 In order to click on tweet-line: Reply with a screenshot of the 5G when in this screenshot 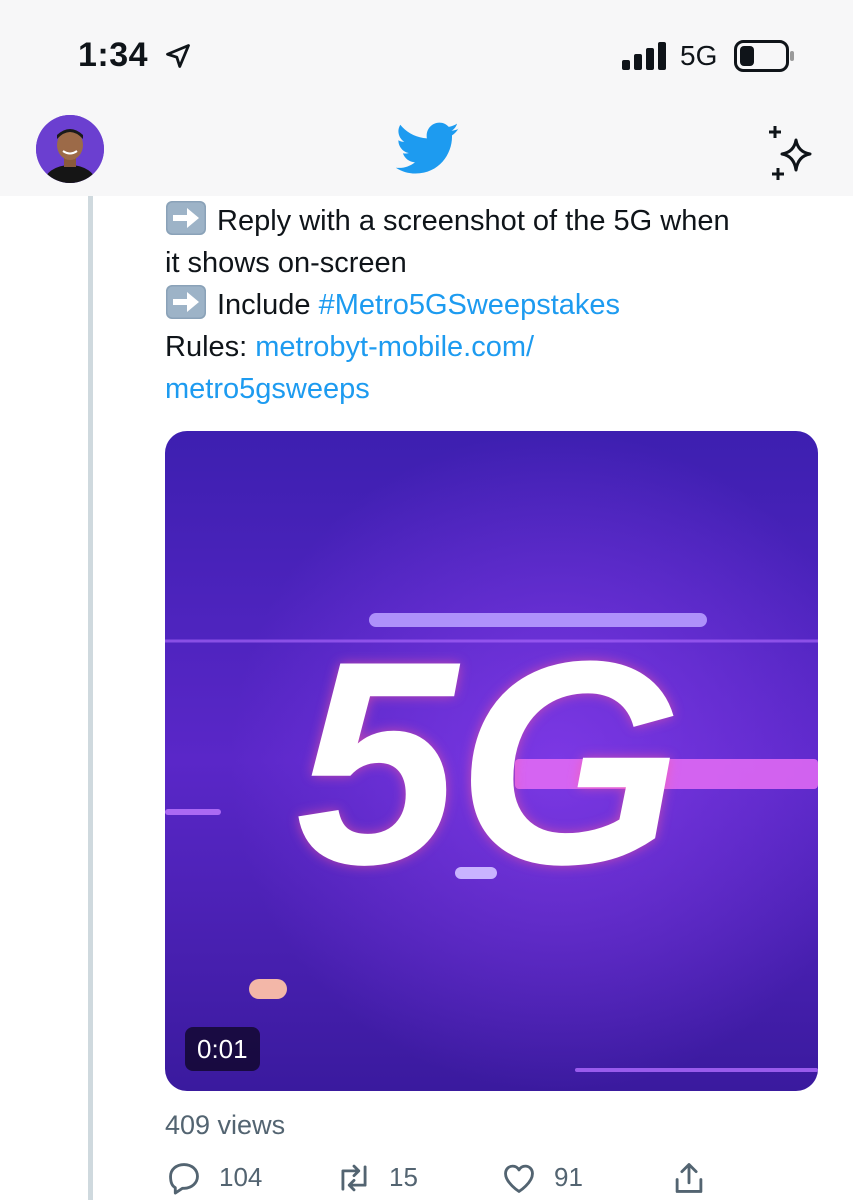, I will do `click(495, 221)`.